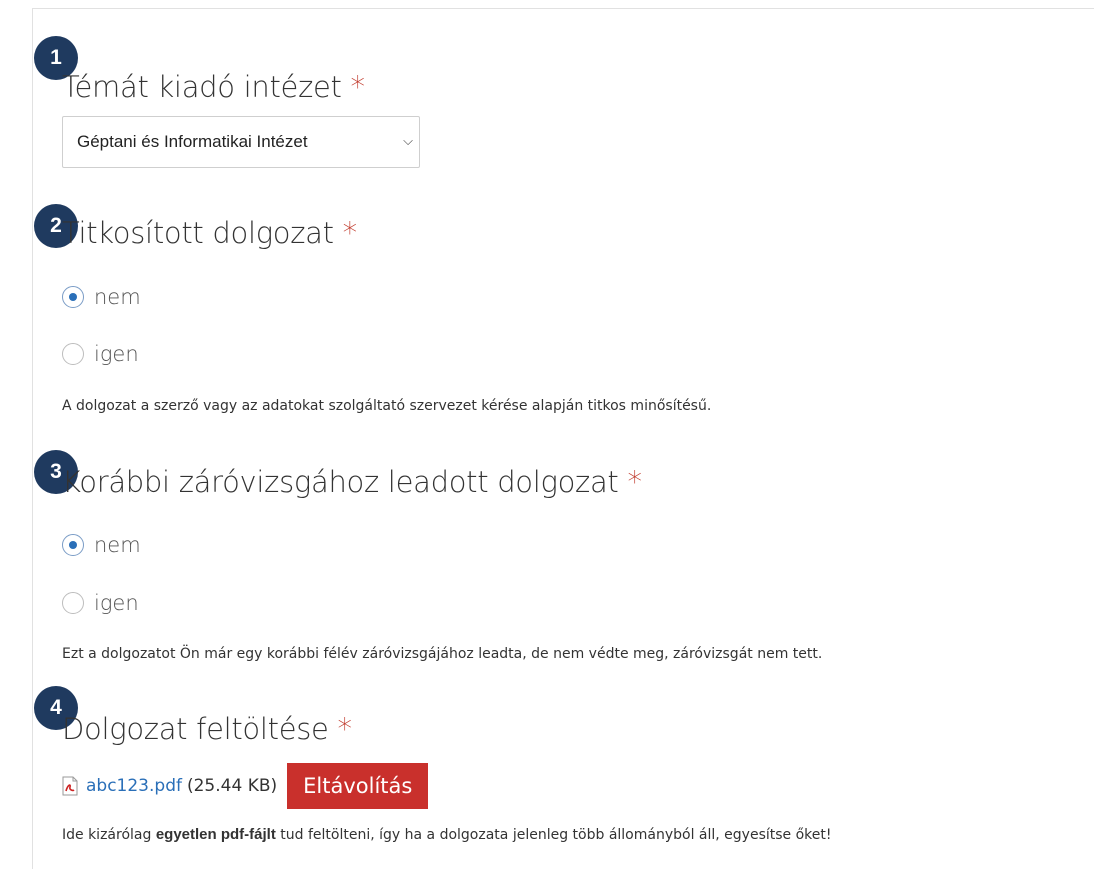 The image size is (1094, 869). I want to click on help-text-part: Ide kizárólag, so click(109, 835).